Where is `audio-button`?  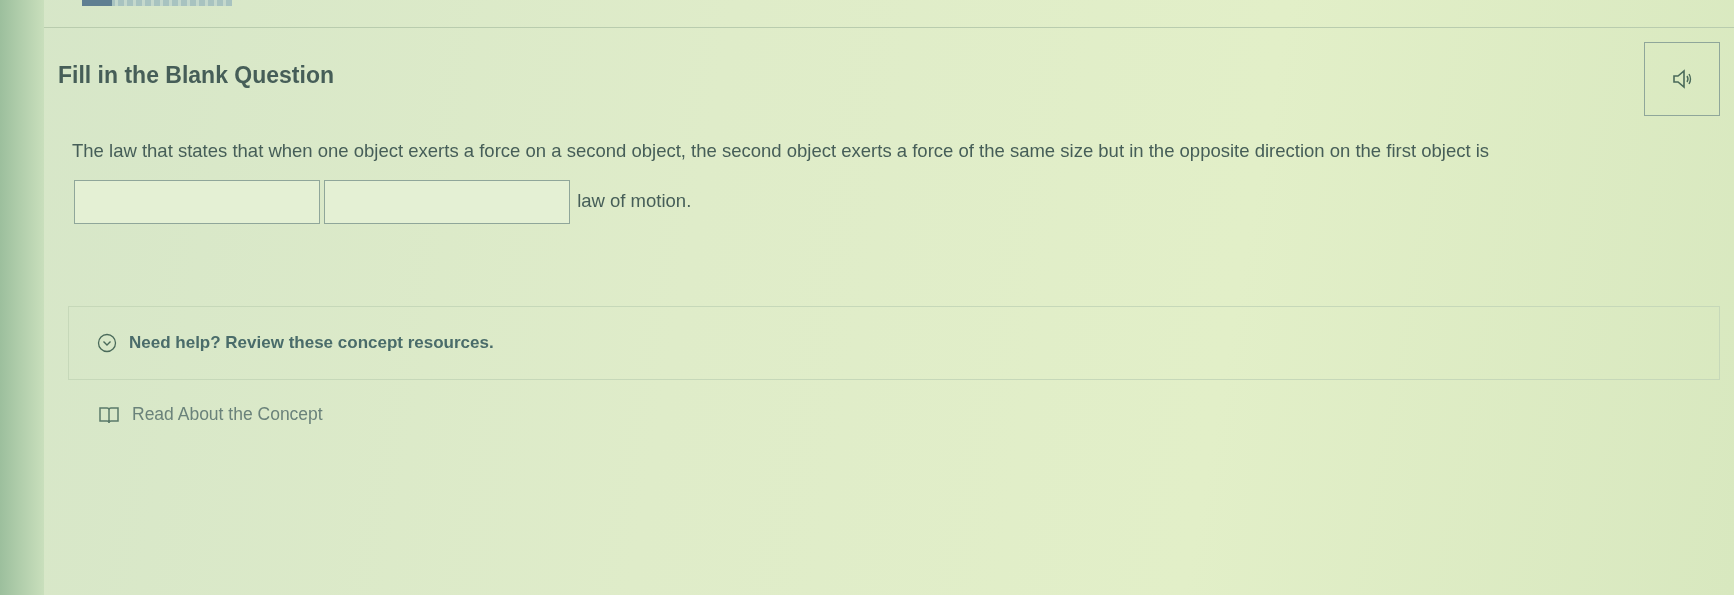 audio-button is located at coordinates (1682, 79).